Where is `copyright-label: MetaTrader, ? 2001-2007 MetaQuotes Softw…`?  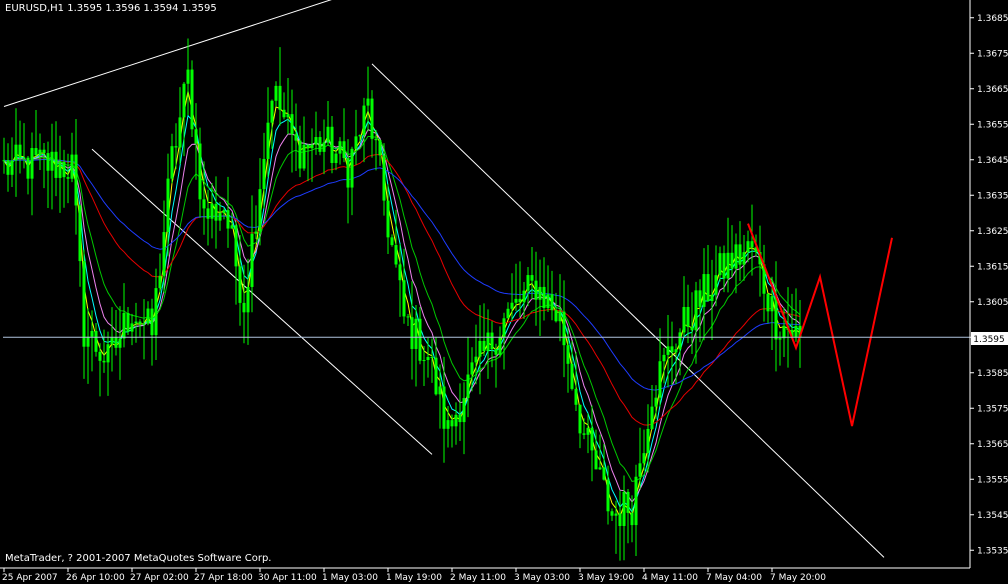 copyright-label: MetaTrader, ? 2001-2007 MetaQuotes Softw… is located at coordinates (138, 558).